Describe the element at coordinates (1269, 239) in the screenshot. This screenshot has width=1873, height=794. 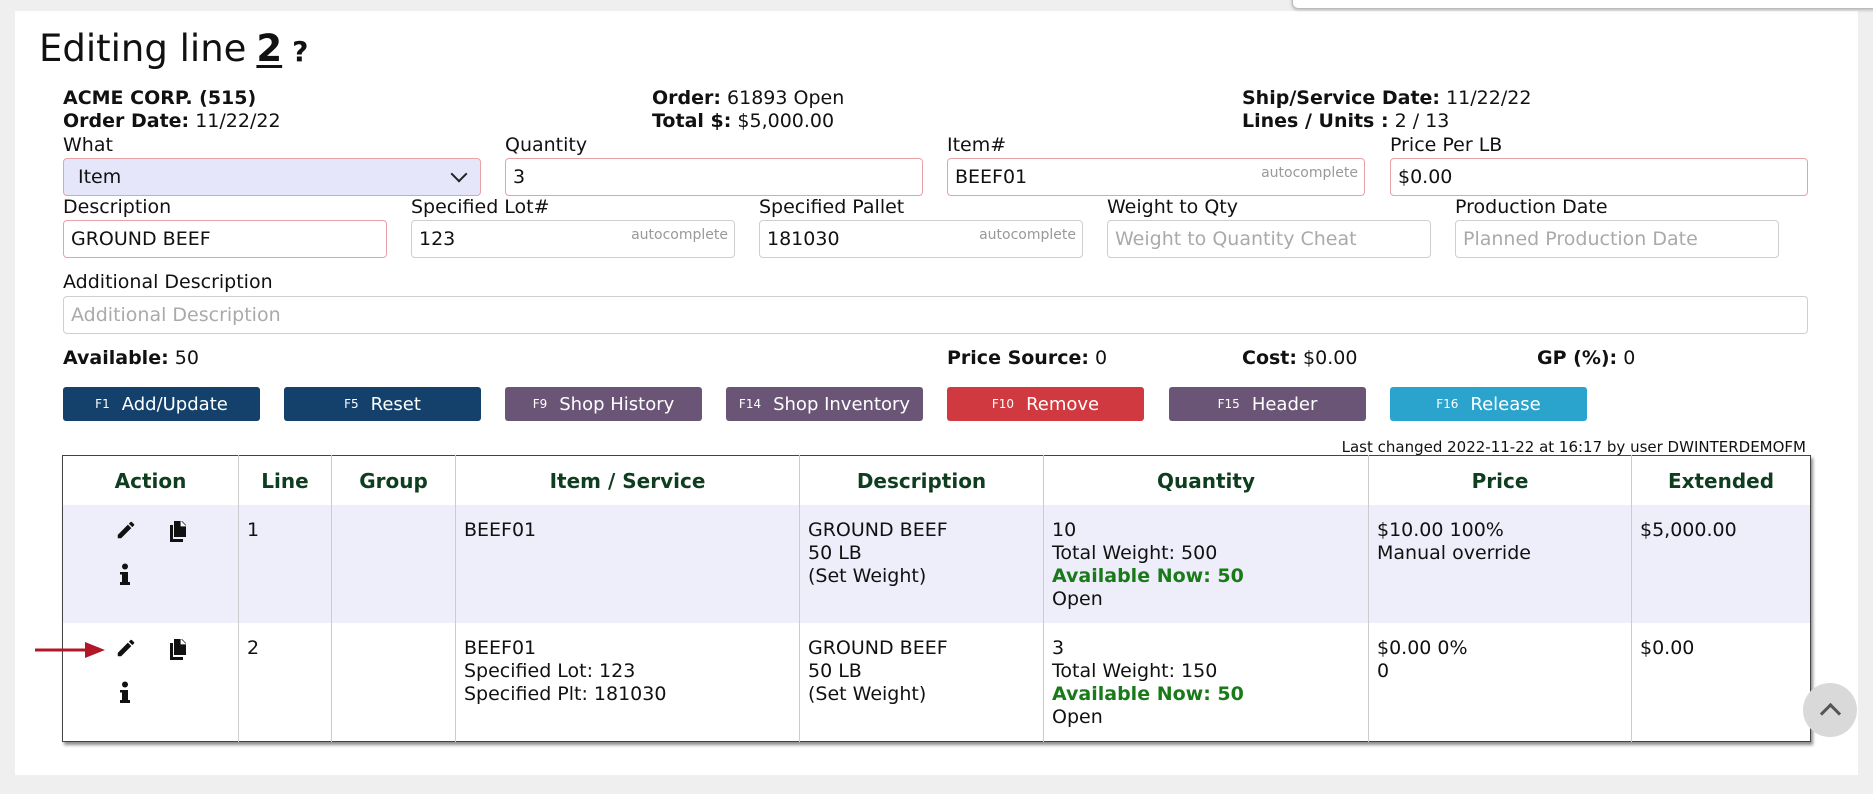
I see `weight-input: Weight to Quantity Cheat` at that location.